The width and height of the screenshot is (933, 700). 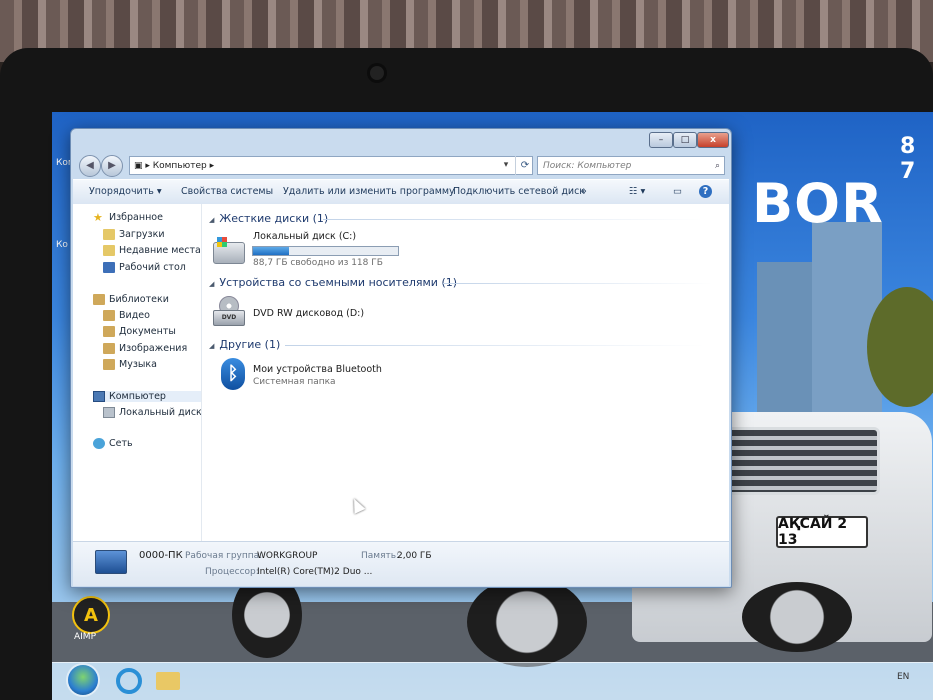 What do you see at coordinates (139, 299) in the screenshot?
I see `nav-label: Библиотеки` at bounding box center [139, 299].